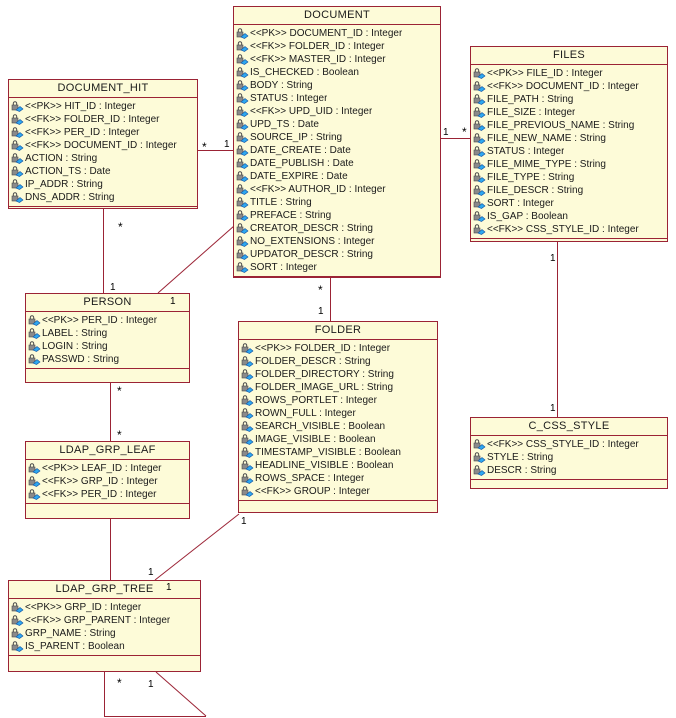 This screenshot has width=676, height=718. Describe the element at coordinates (569, 444) in the screenshot. I see `attribute-row: <<FK>> CSS_STYLE_ID : Integer` at that location.